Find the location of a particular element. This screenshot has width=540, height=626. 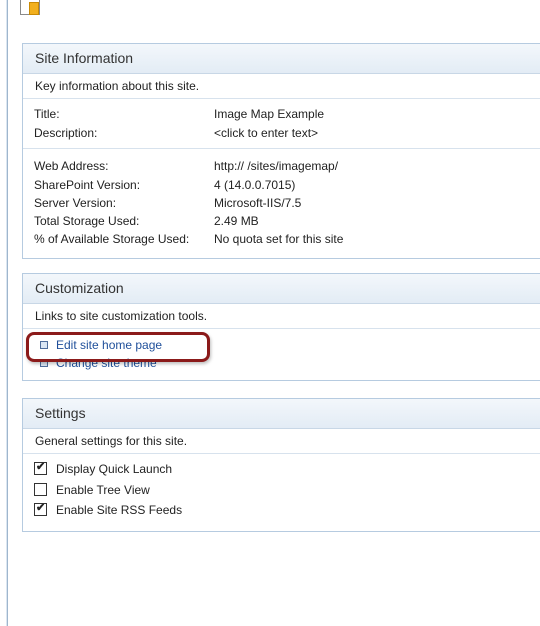

sharepoint-version-label: SharePoint Version: is located at coordinates (87, 185).